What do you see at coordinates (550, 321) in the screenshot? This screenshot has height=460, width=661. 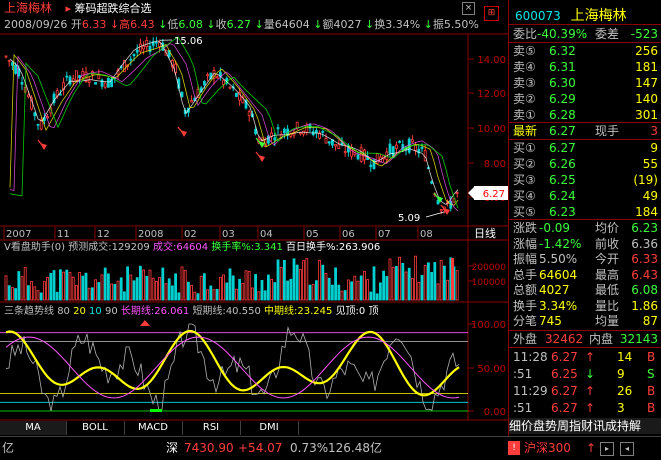 I see `stat-value: 745` at bounding box center [550, 321].